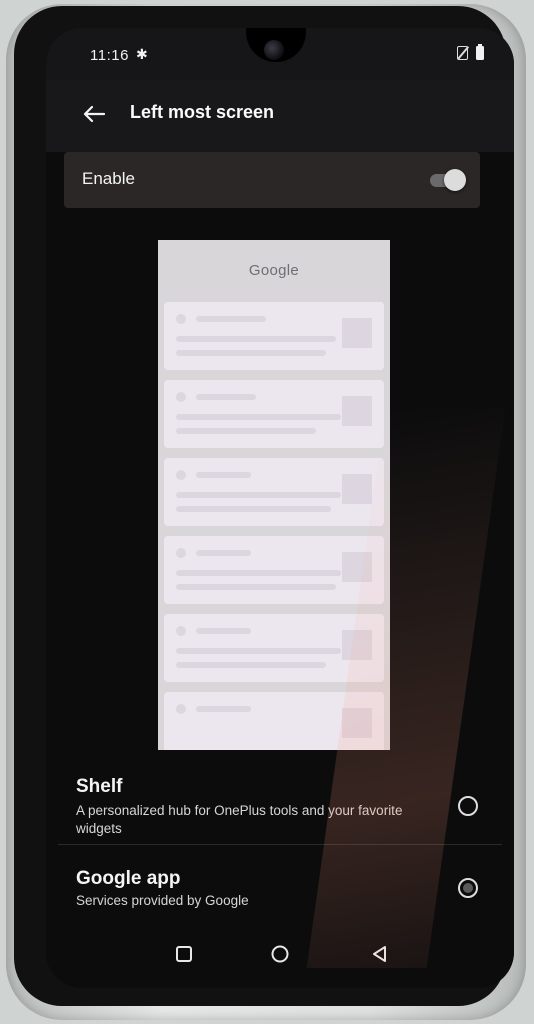  I want to click on status-right-icons, so click(470, 52).